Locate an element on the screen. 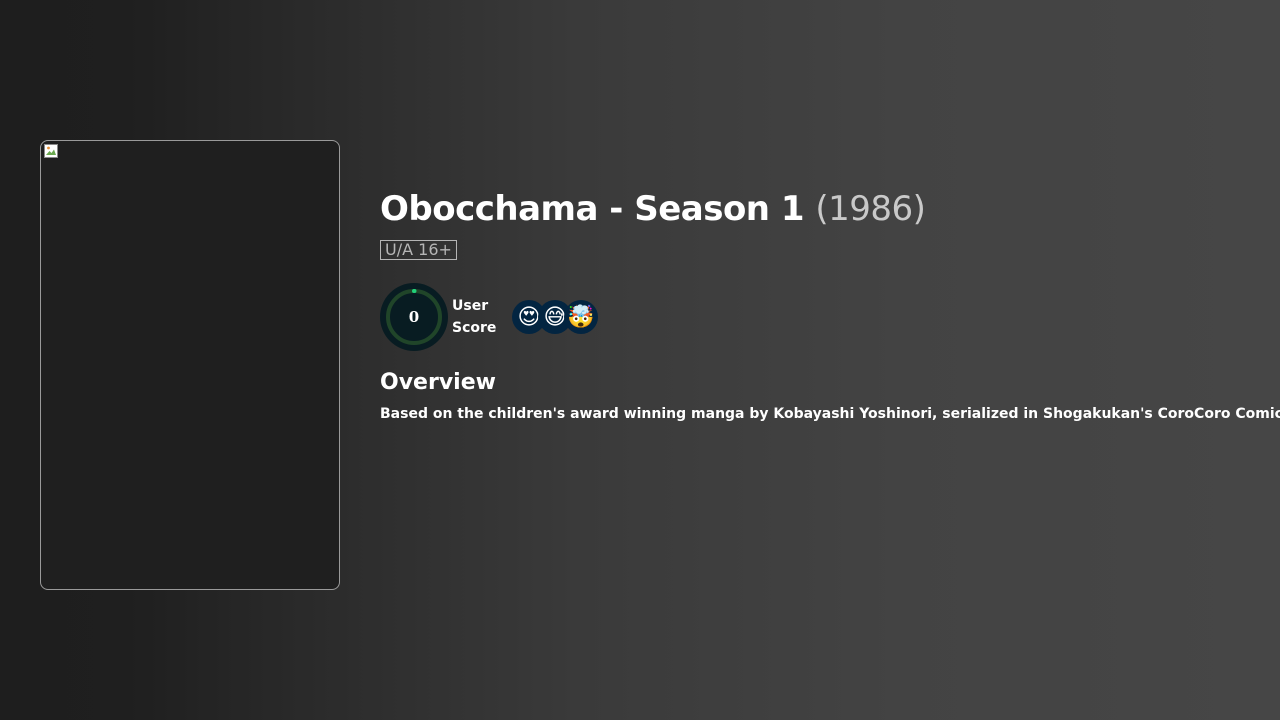 Image resolution: width=1280 pixels, height=720 pixels. score-value: 0 is located at coordinates (414, 317).